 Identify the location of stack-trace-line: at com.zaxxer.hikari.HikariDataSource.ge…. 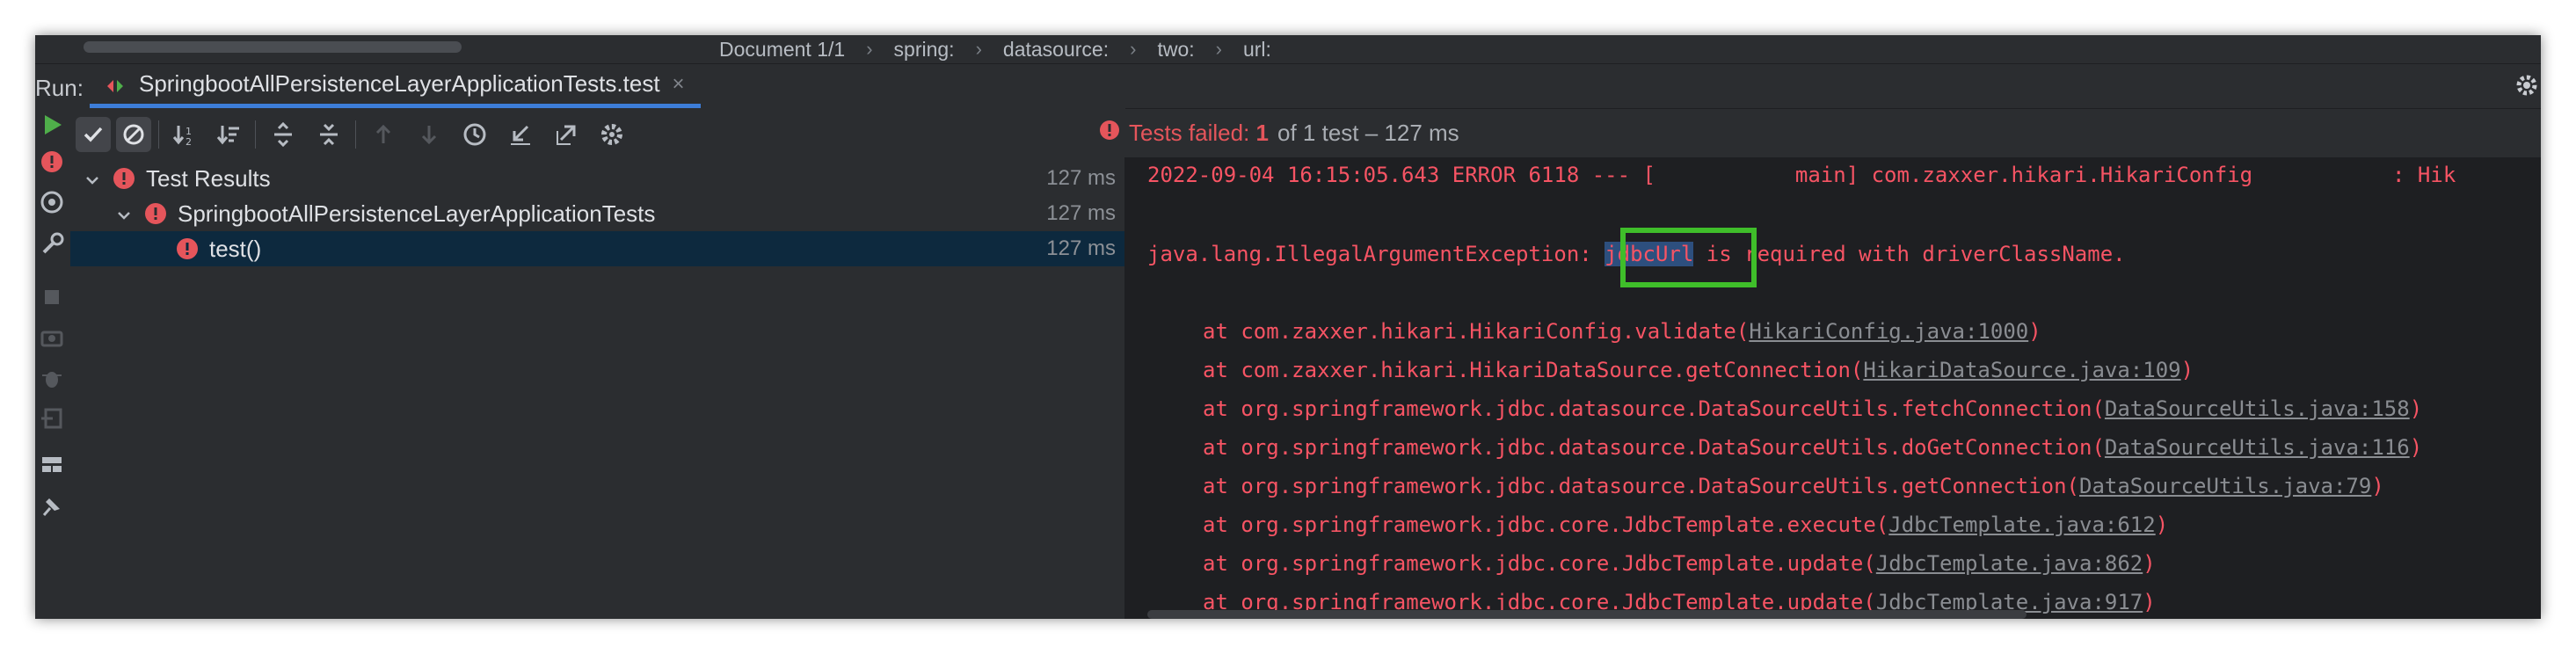
(1698, 370).